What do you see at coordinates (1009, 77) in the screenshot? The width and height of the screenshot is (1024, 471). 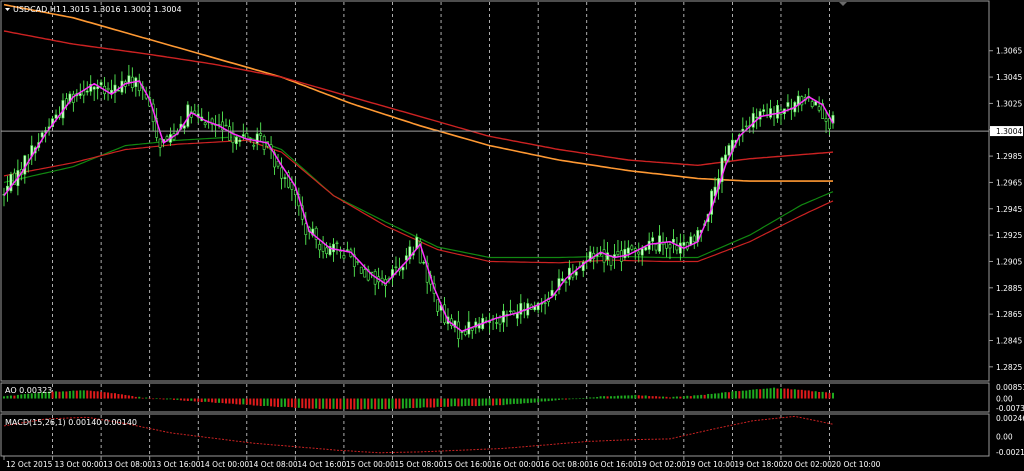 I see `price-tick-label: 1.3045` at bounding box center [1009, 77].